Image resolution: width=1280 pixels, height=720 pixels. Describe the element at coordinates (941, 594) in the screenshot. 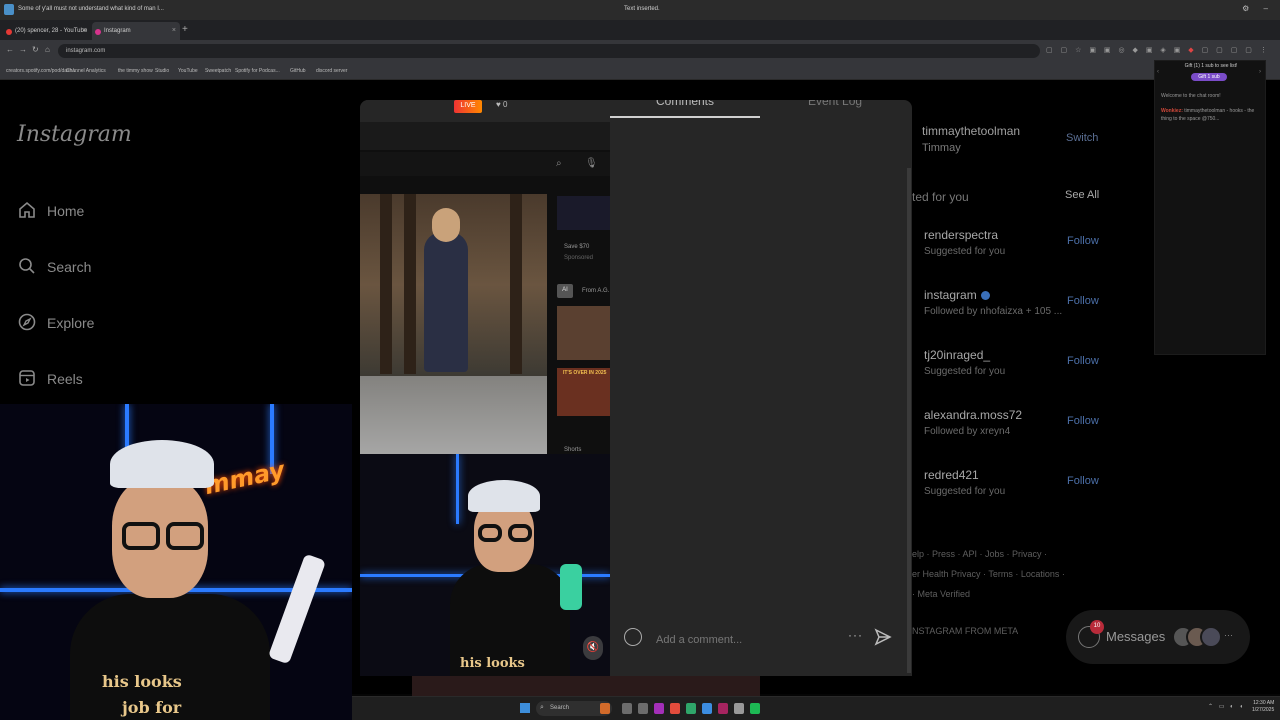

I see `footer-links: · Meta Verified` at that location.